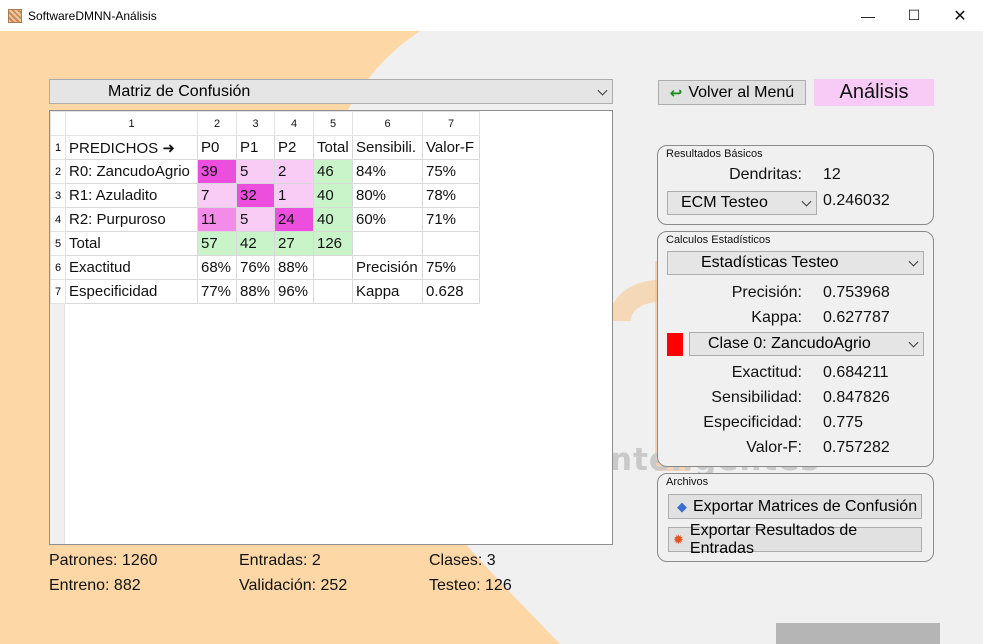 The image size is (983, 644). Describe the element at coordinates (255, 195) in the screenshot. I see `table-cell: 32` at that location.